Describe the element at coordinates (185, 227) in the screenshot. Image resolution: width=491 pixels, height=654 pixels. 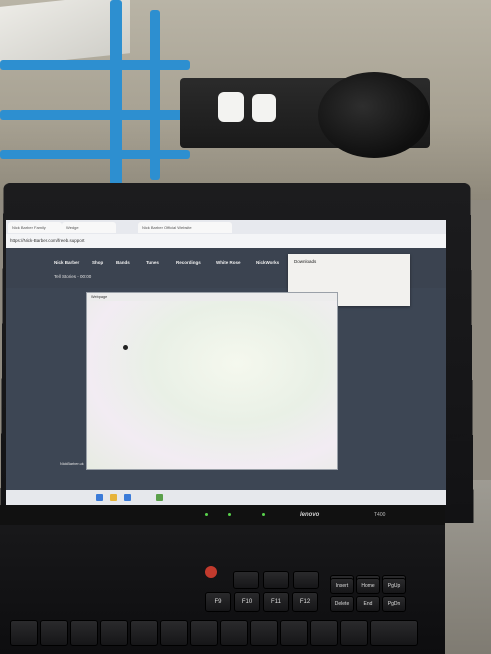
I see `browser-tab: Nick Barber Official Website` at that location.